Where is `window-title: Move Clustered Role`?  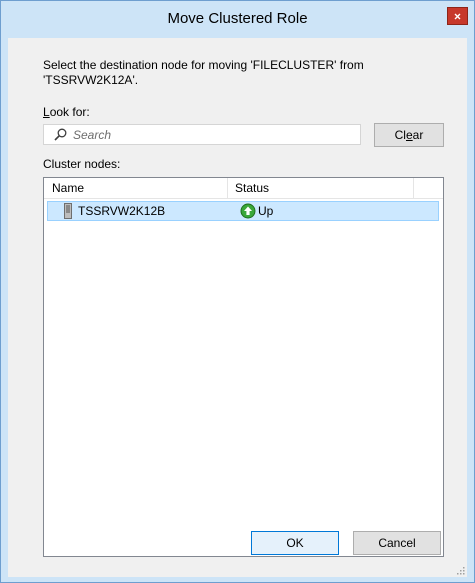 window-title: Move Clustered Role is located at coordinates (237, 18).